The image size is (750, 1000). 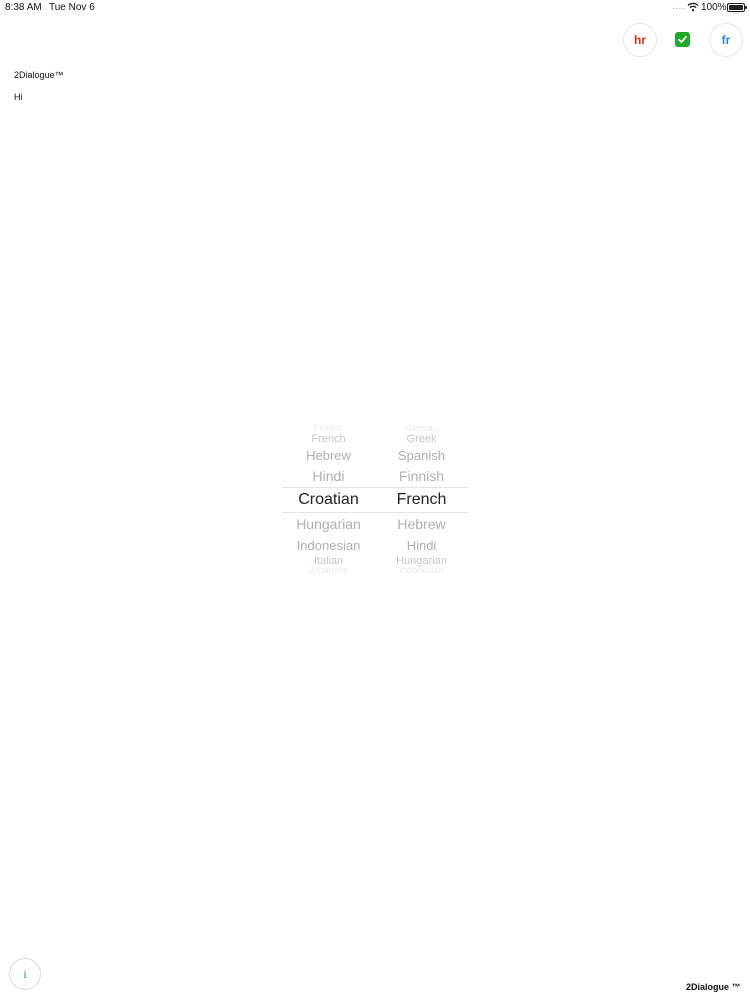 I want to click on source-language-button: hr, so click(x=640, y=40).